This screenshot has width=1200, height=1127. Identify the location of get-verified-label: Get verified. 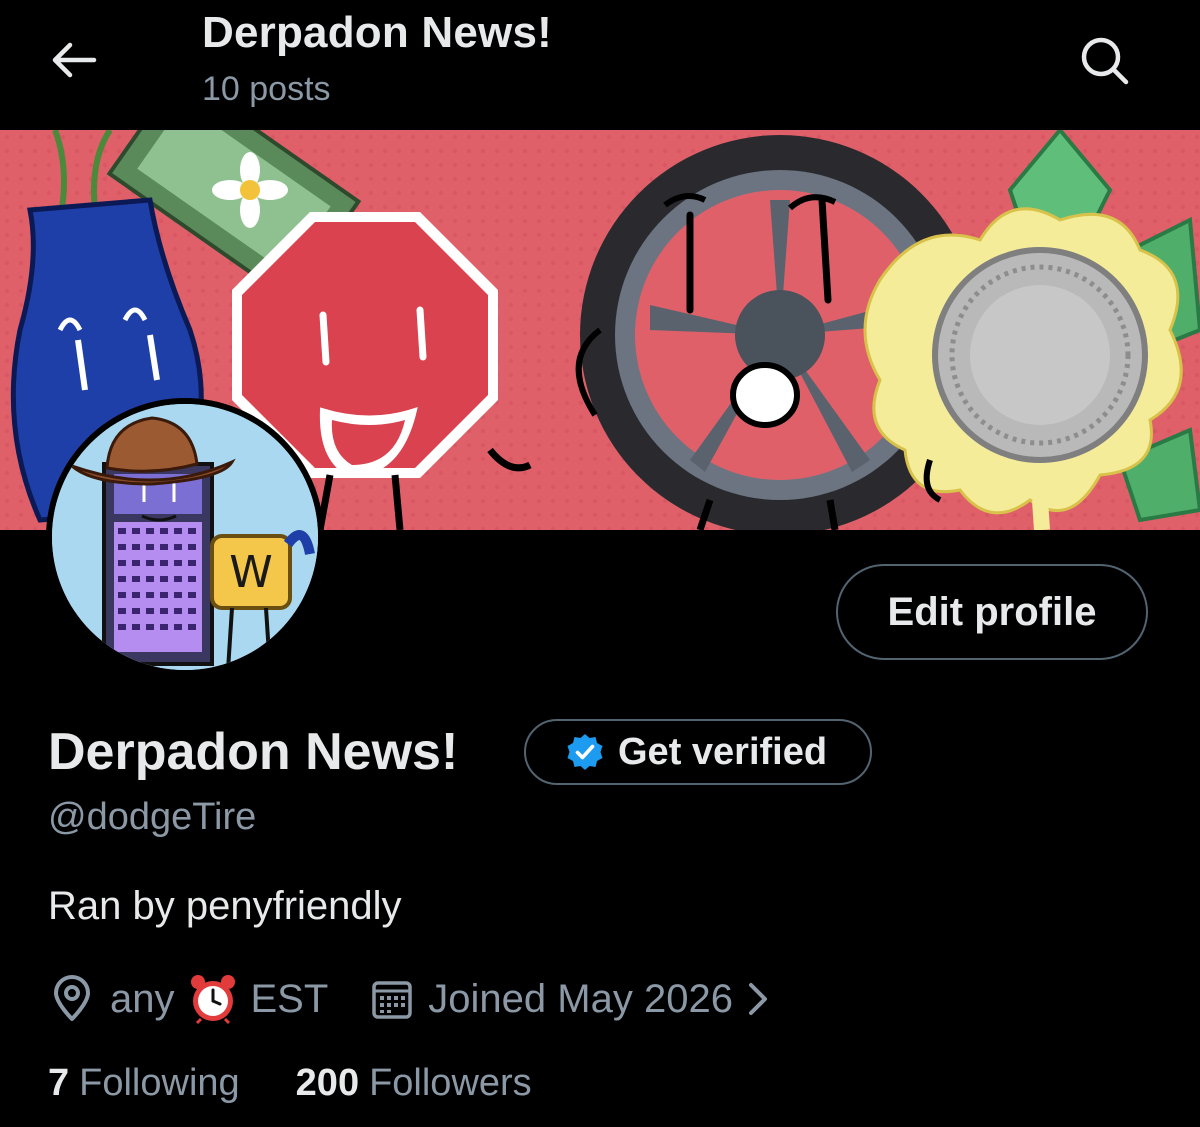
(723, 751).